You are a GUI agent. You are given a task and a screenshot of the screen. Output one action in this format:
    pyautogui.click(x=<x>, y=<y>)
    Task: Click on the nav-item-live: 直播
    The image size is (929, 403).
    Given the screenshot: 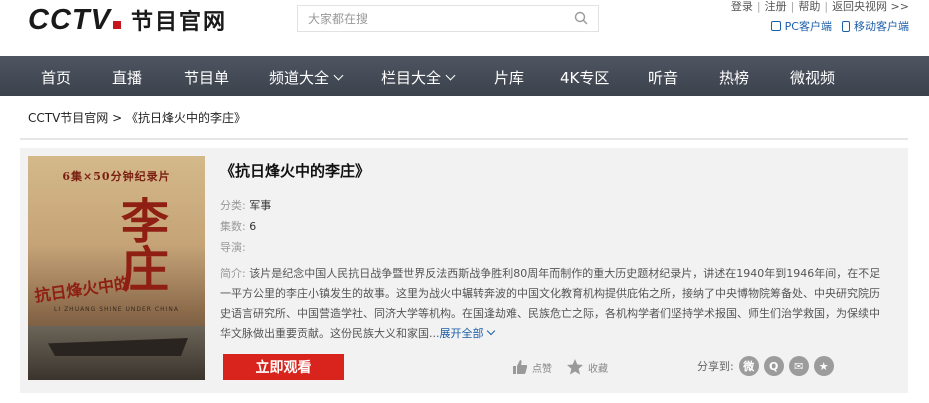 What is the action you would take?
    pyautogui.click(x=127, y=77)
    